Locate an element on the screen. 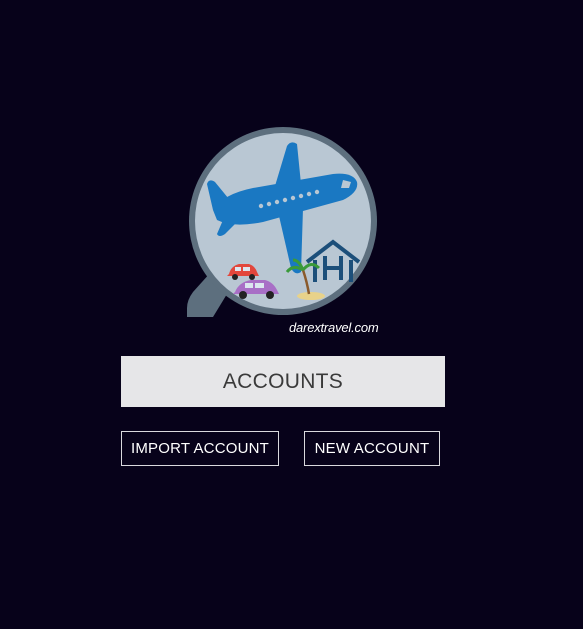 This screenshot has width=583, height=629. website-caption: darextravel.com is located at coordinates (334, 327).